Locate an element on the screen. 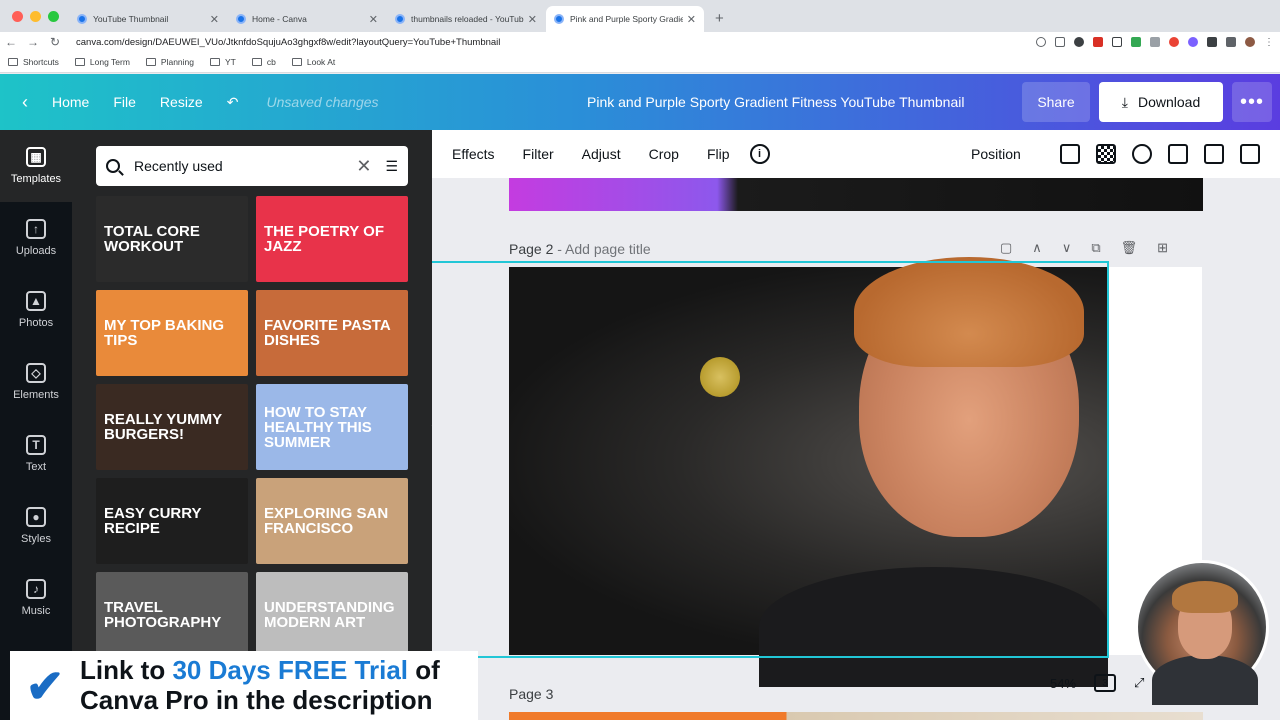 This screenshot has height=720, width=1280. rail-item-text: T Text is located at coordinates (36, 454).